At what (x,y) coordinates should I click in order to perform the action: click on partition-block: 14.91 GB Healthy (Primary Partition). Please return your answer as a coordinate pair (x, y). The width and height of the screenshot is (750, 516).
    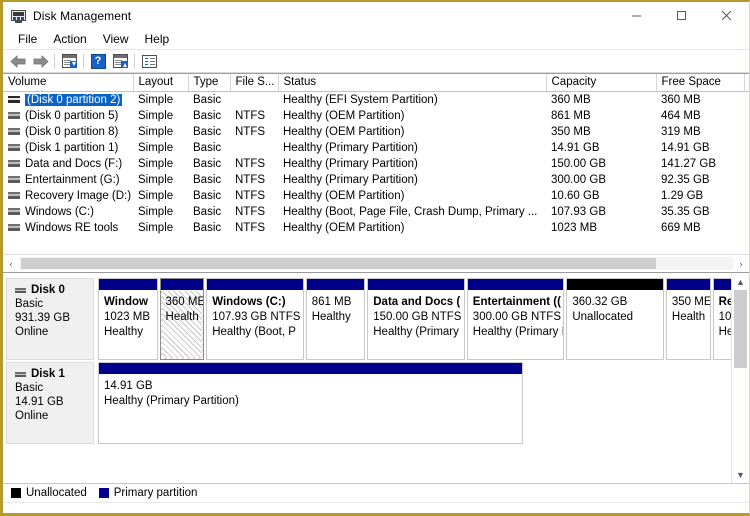
    Looking at the image, I should click on (310, 403).